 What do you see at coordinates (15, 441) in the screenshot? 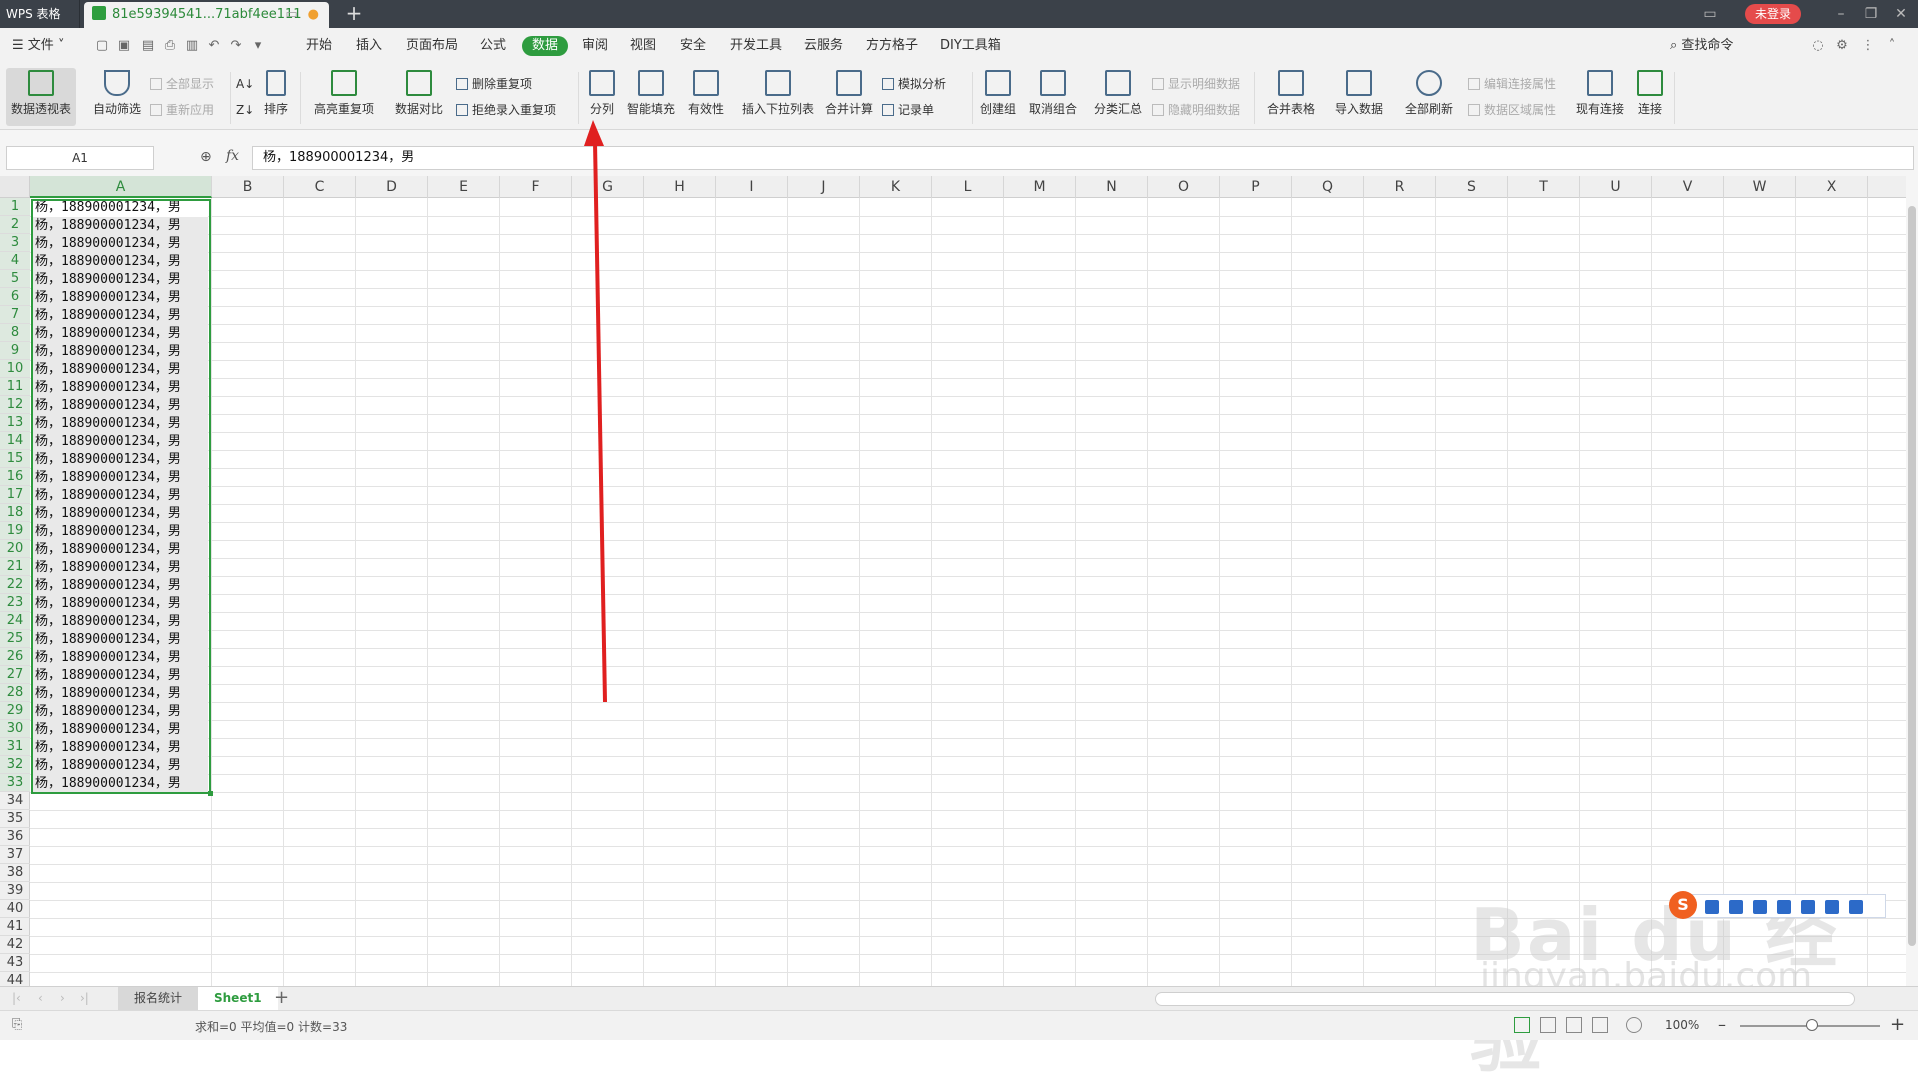
I see `row-header: 14` at bounding box center [15, 441].